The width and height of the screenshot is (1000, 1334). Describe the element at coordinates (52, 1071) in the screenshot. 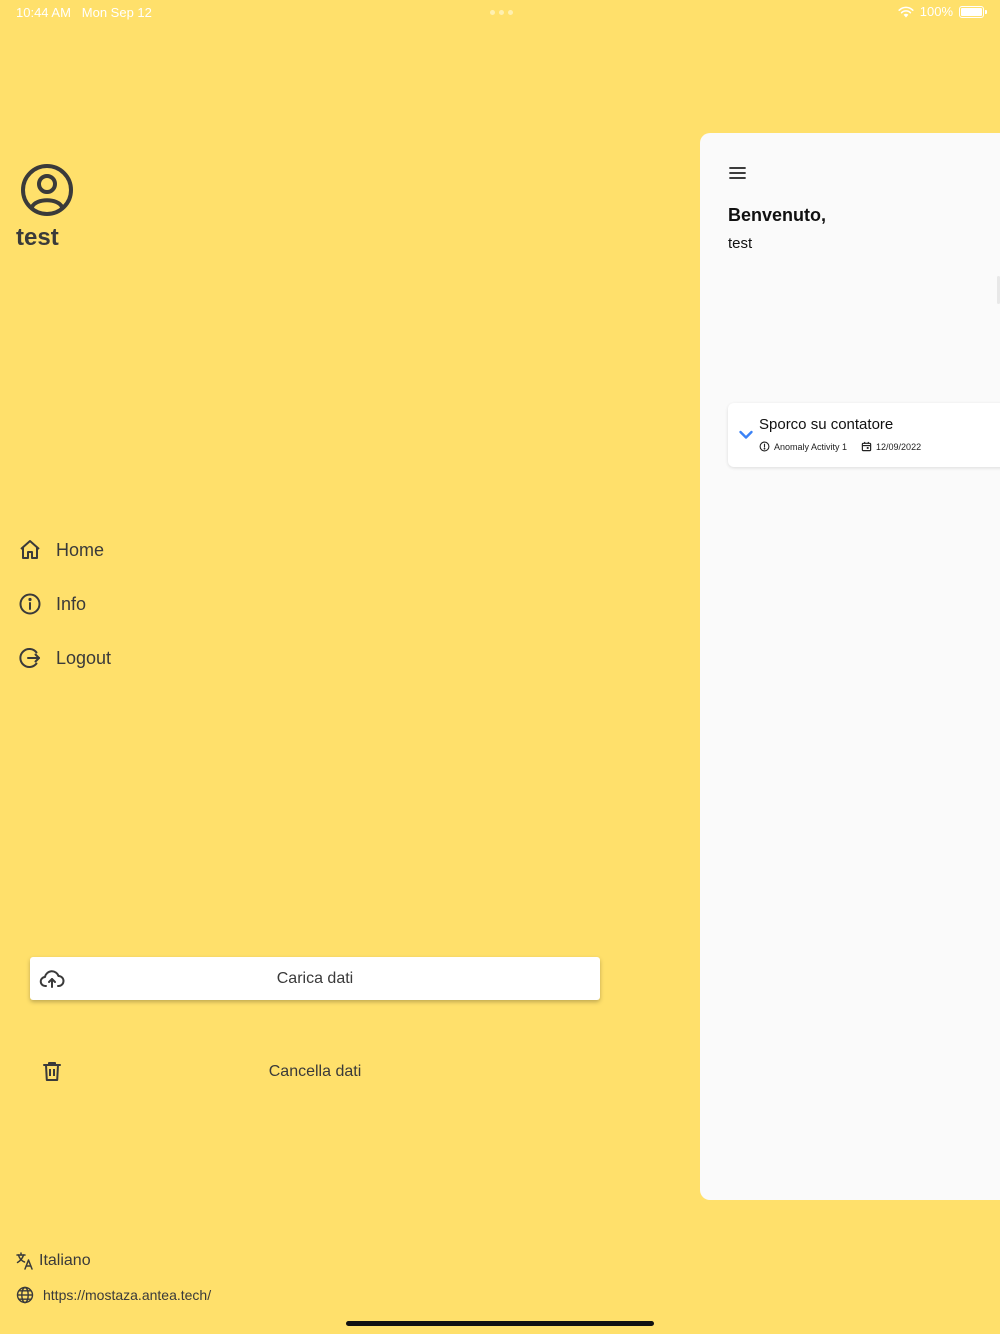

I see `trash-icon` at that location.